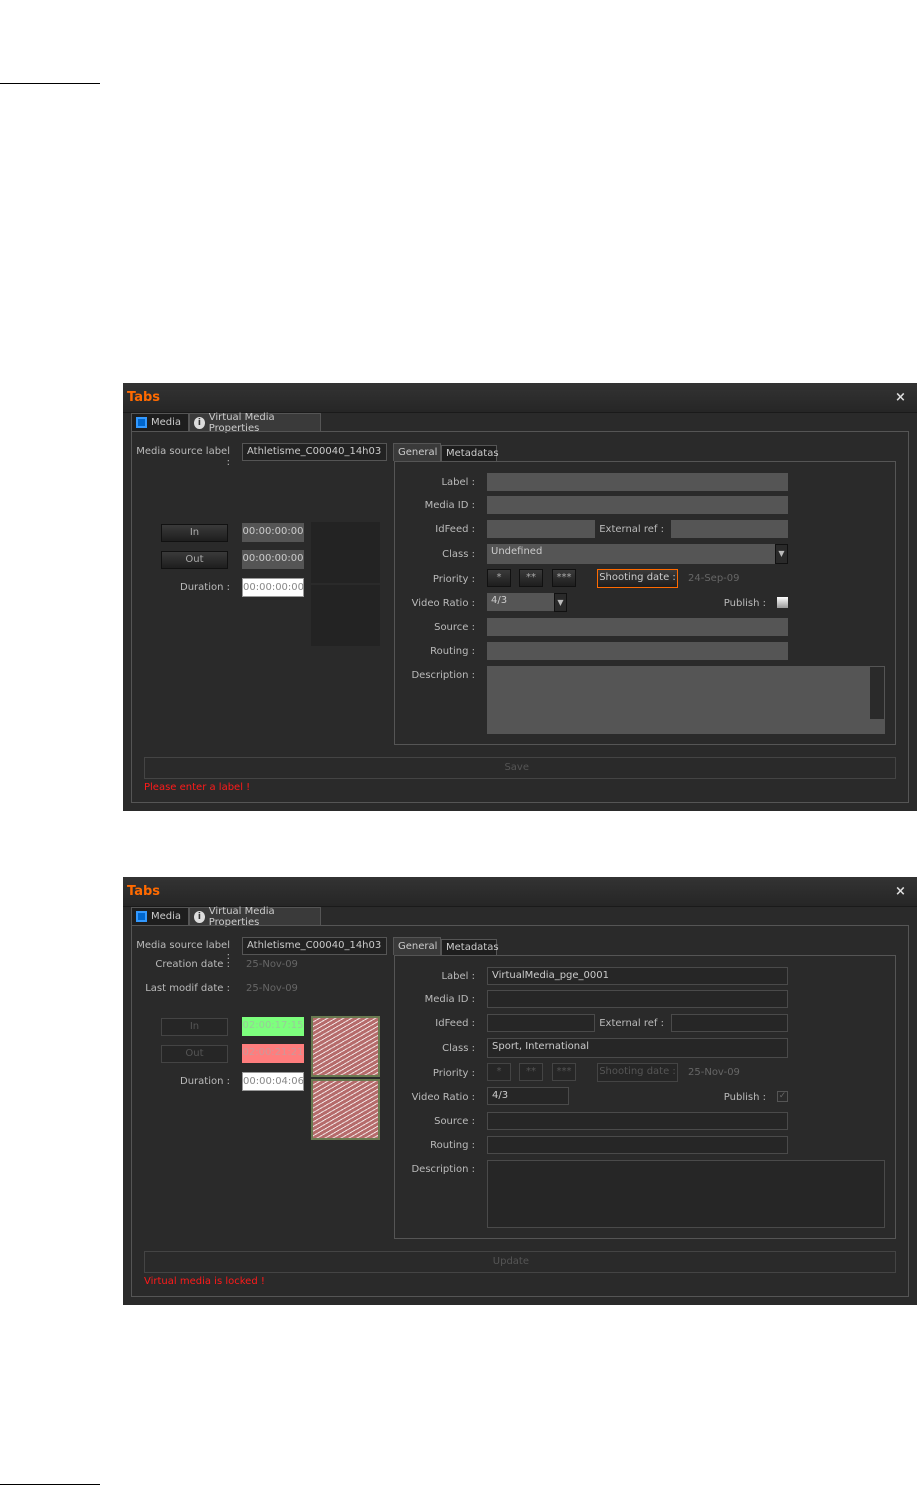  Describe the element at coordinates (166, 422) in the screenshot. I see `tab-label: Media` at that location.